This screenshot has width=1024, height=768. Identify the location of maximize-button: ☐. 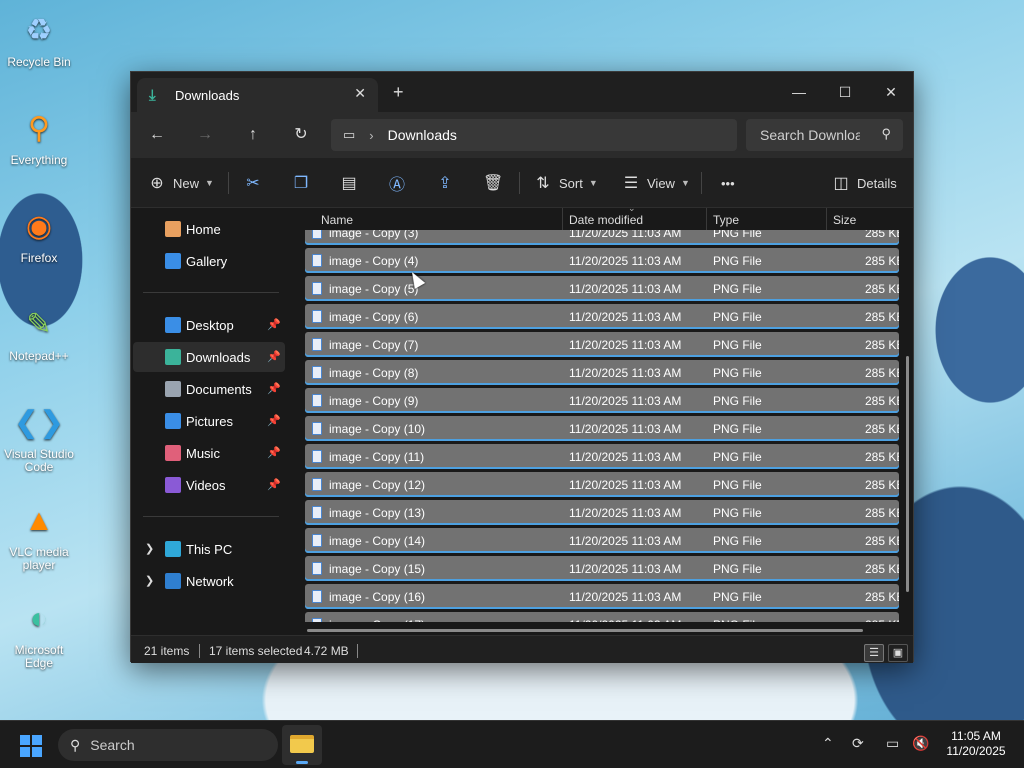
(845, 92).